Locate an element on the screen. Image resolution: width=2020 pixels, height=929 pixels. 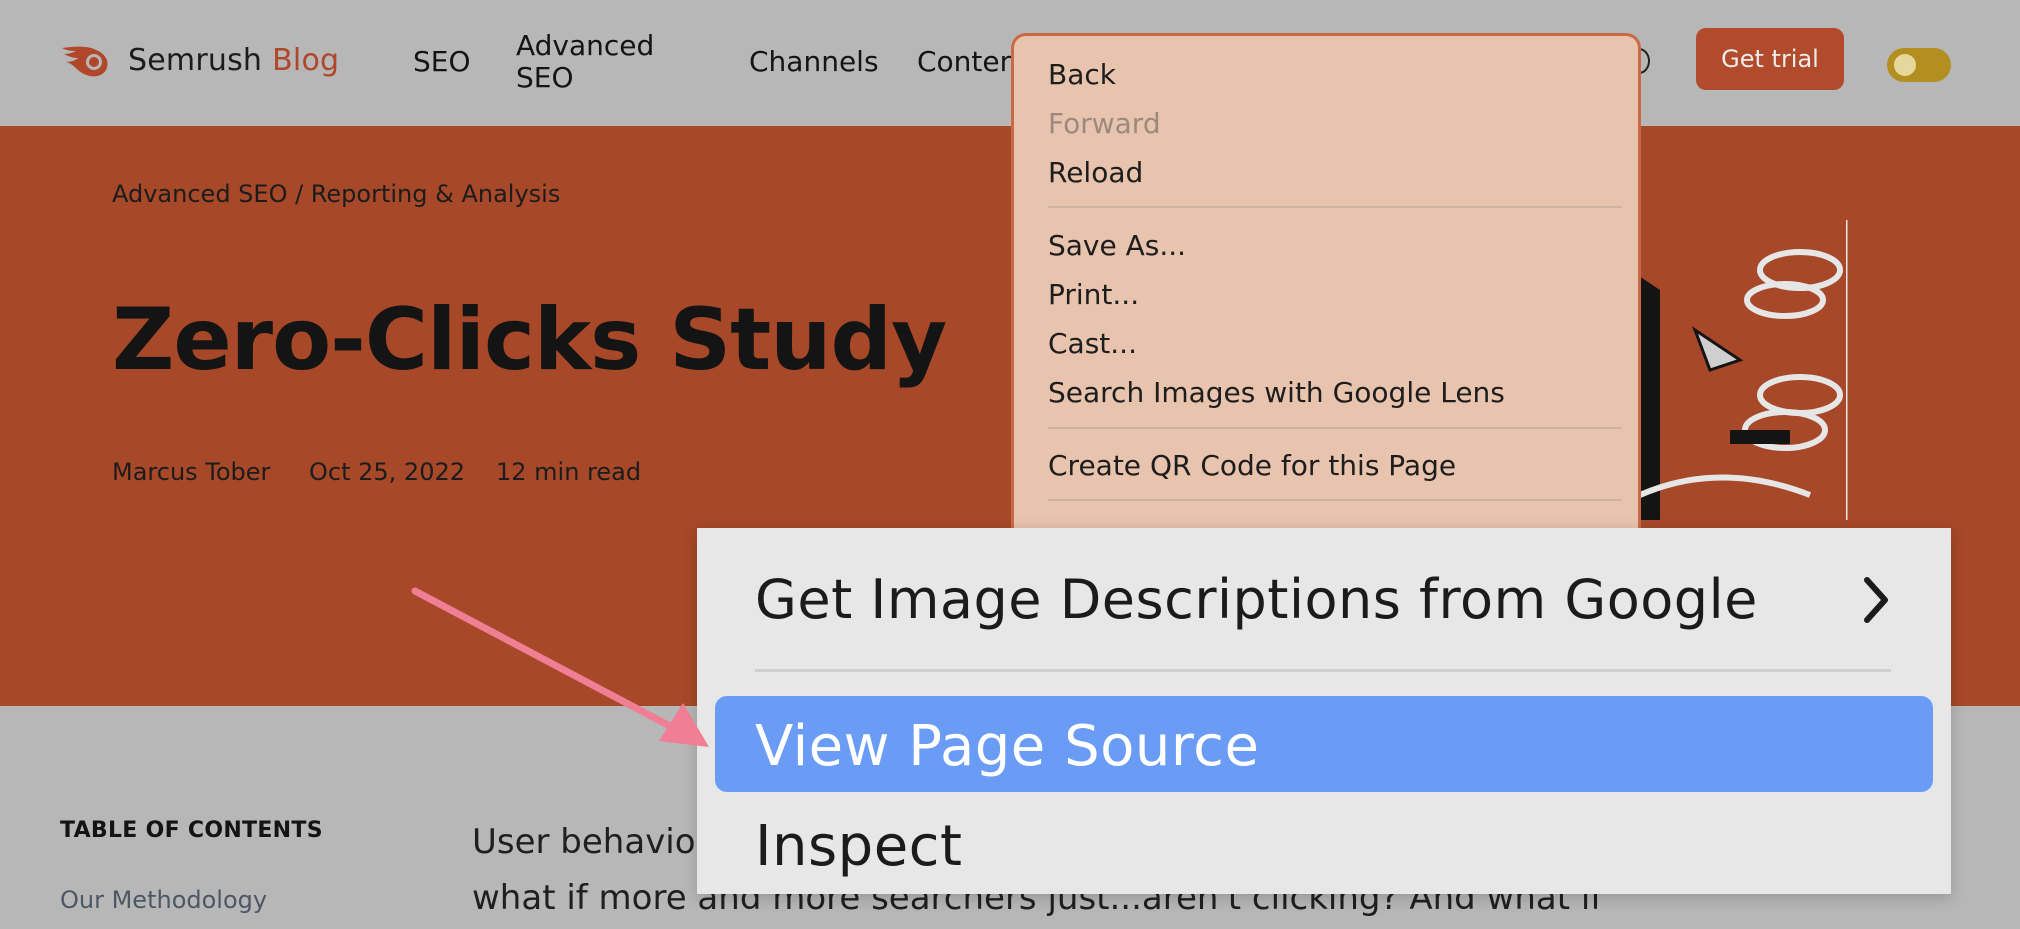
semrush-blog-logo: Semrush Blog is located at coordinates (198, 60).